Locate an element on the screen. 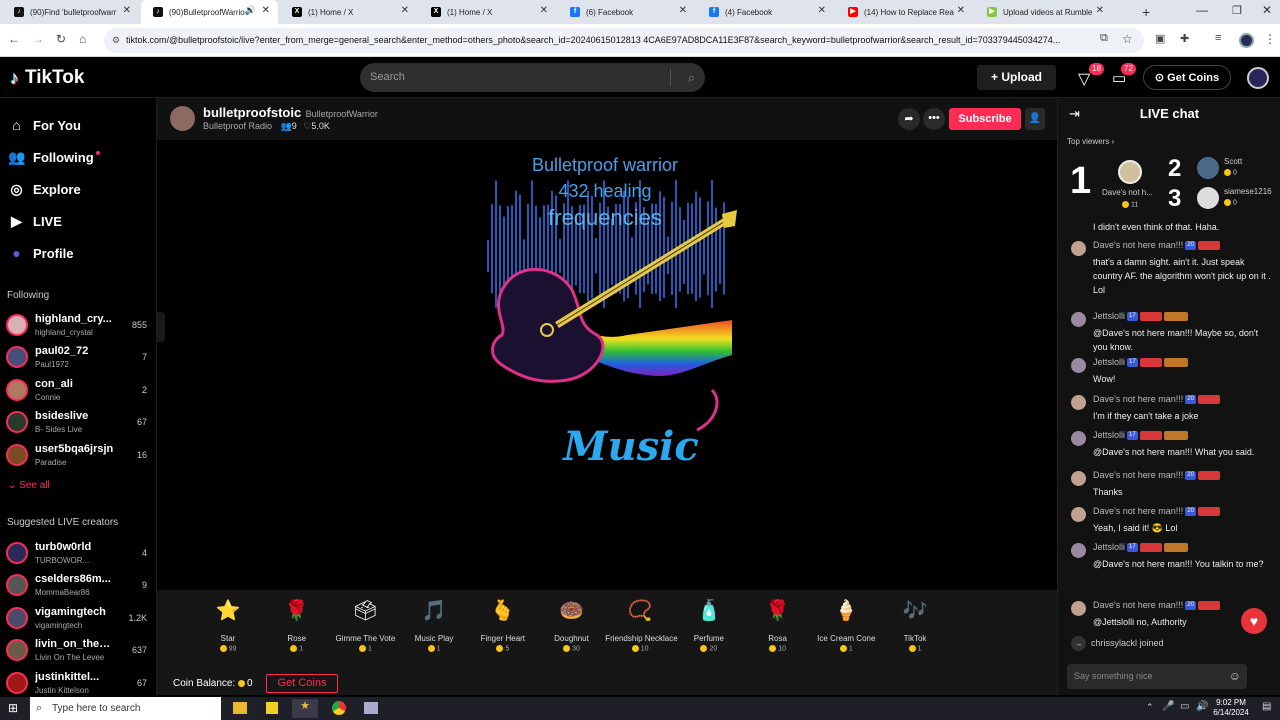 This screenshot has width=1280, height=720. top-viewers-link: Top viewers › is located at coordinates (1090, 141).